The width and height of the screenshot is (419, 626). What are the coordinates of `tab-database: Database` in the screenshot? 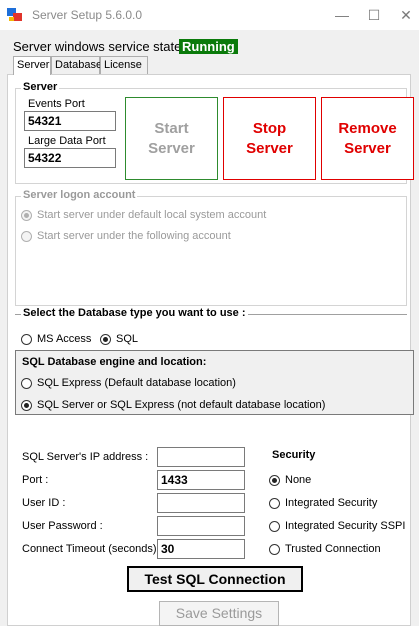 It's located at (76, 65).